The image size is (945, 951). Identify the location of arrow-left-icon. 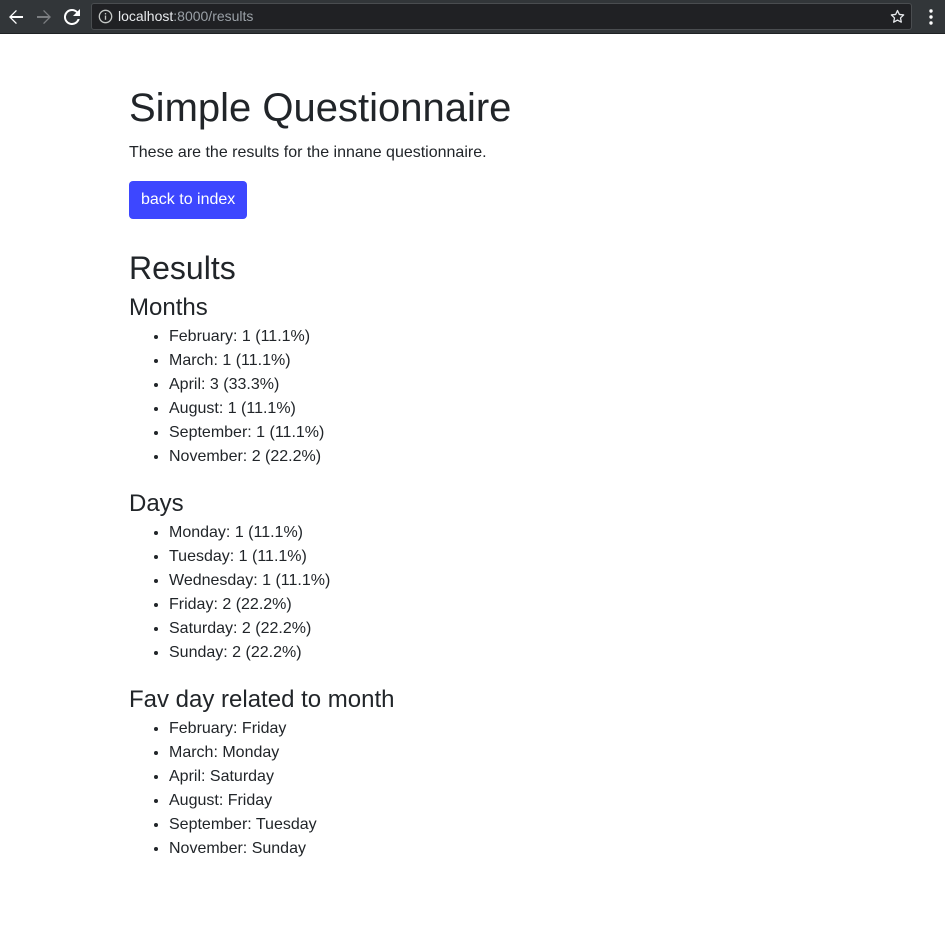
(16, 17).